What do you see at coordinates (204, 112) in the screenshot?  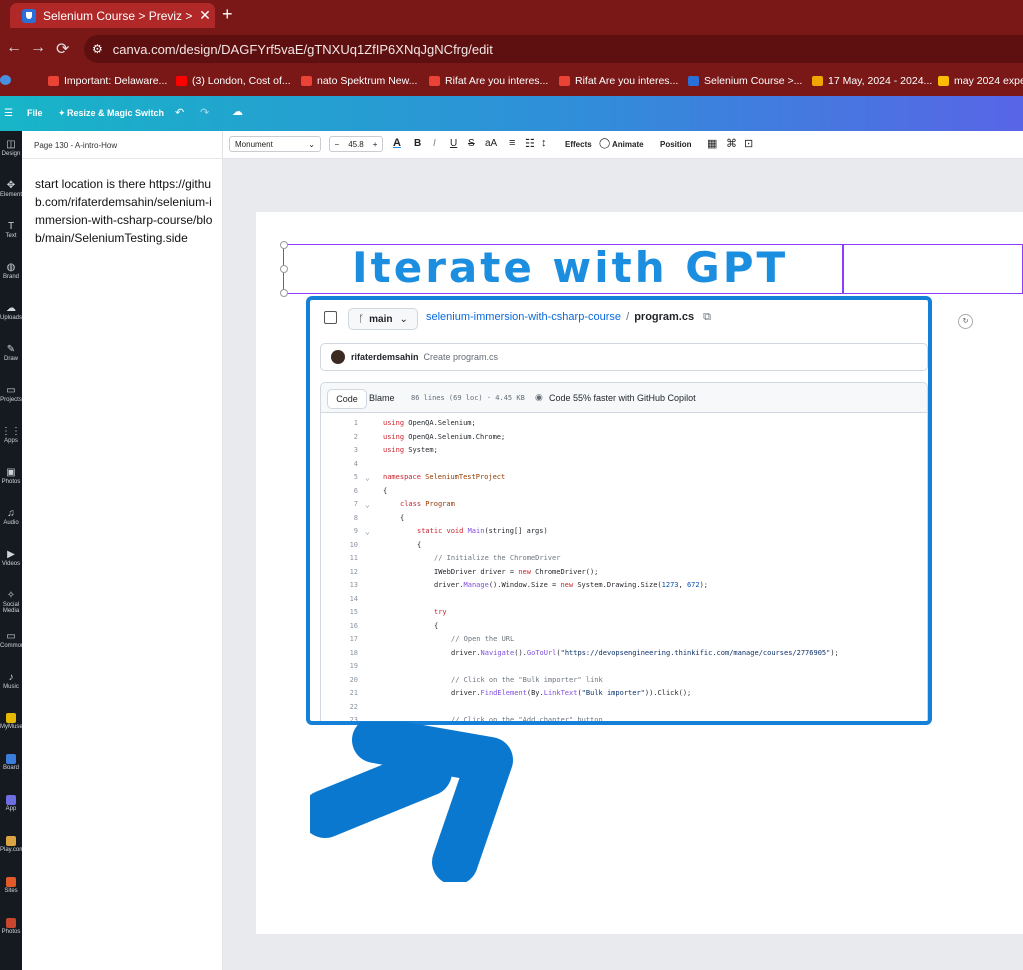 I see `redo-icon: ↷` at bounding box center [204, 112].